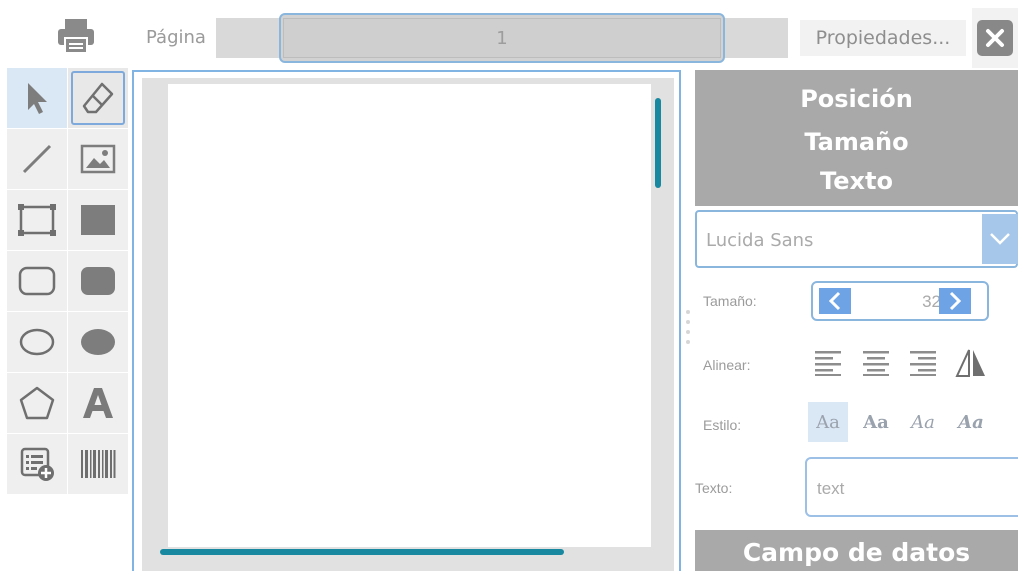 The height and width of the screenshot is (571, 1018). What do you see at coordinates (911, 487) in the screenshot?
I see `text-content-input: text` at bounding box center [911, 487].